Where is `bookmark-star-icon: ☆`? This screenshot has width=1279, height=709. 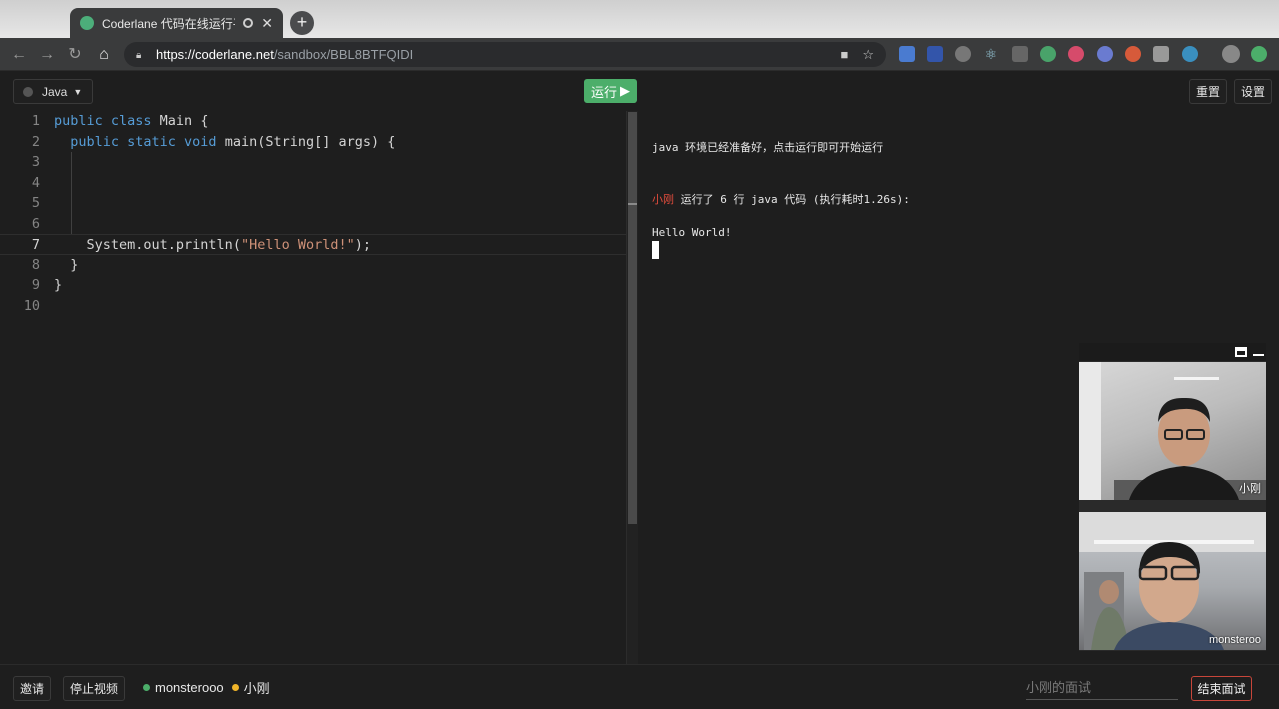
bookmark-star-icon: ☆ is located at coordinates (868, 55).